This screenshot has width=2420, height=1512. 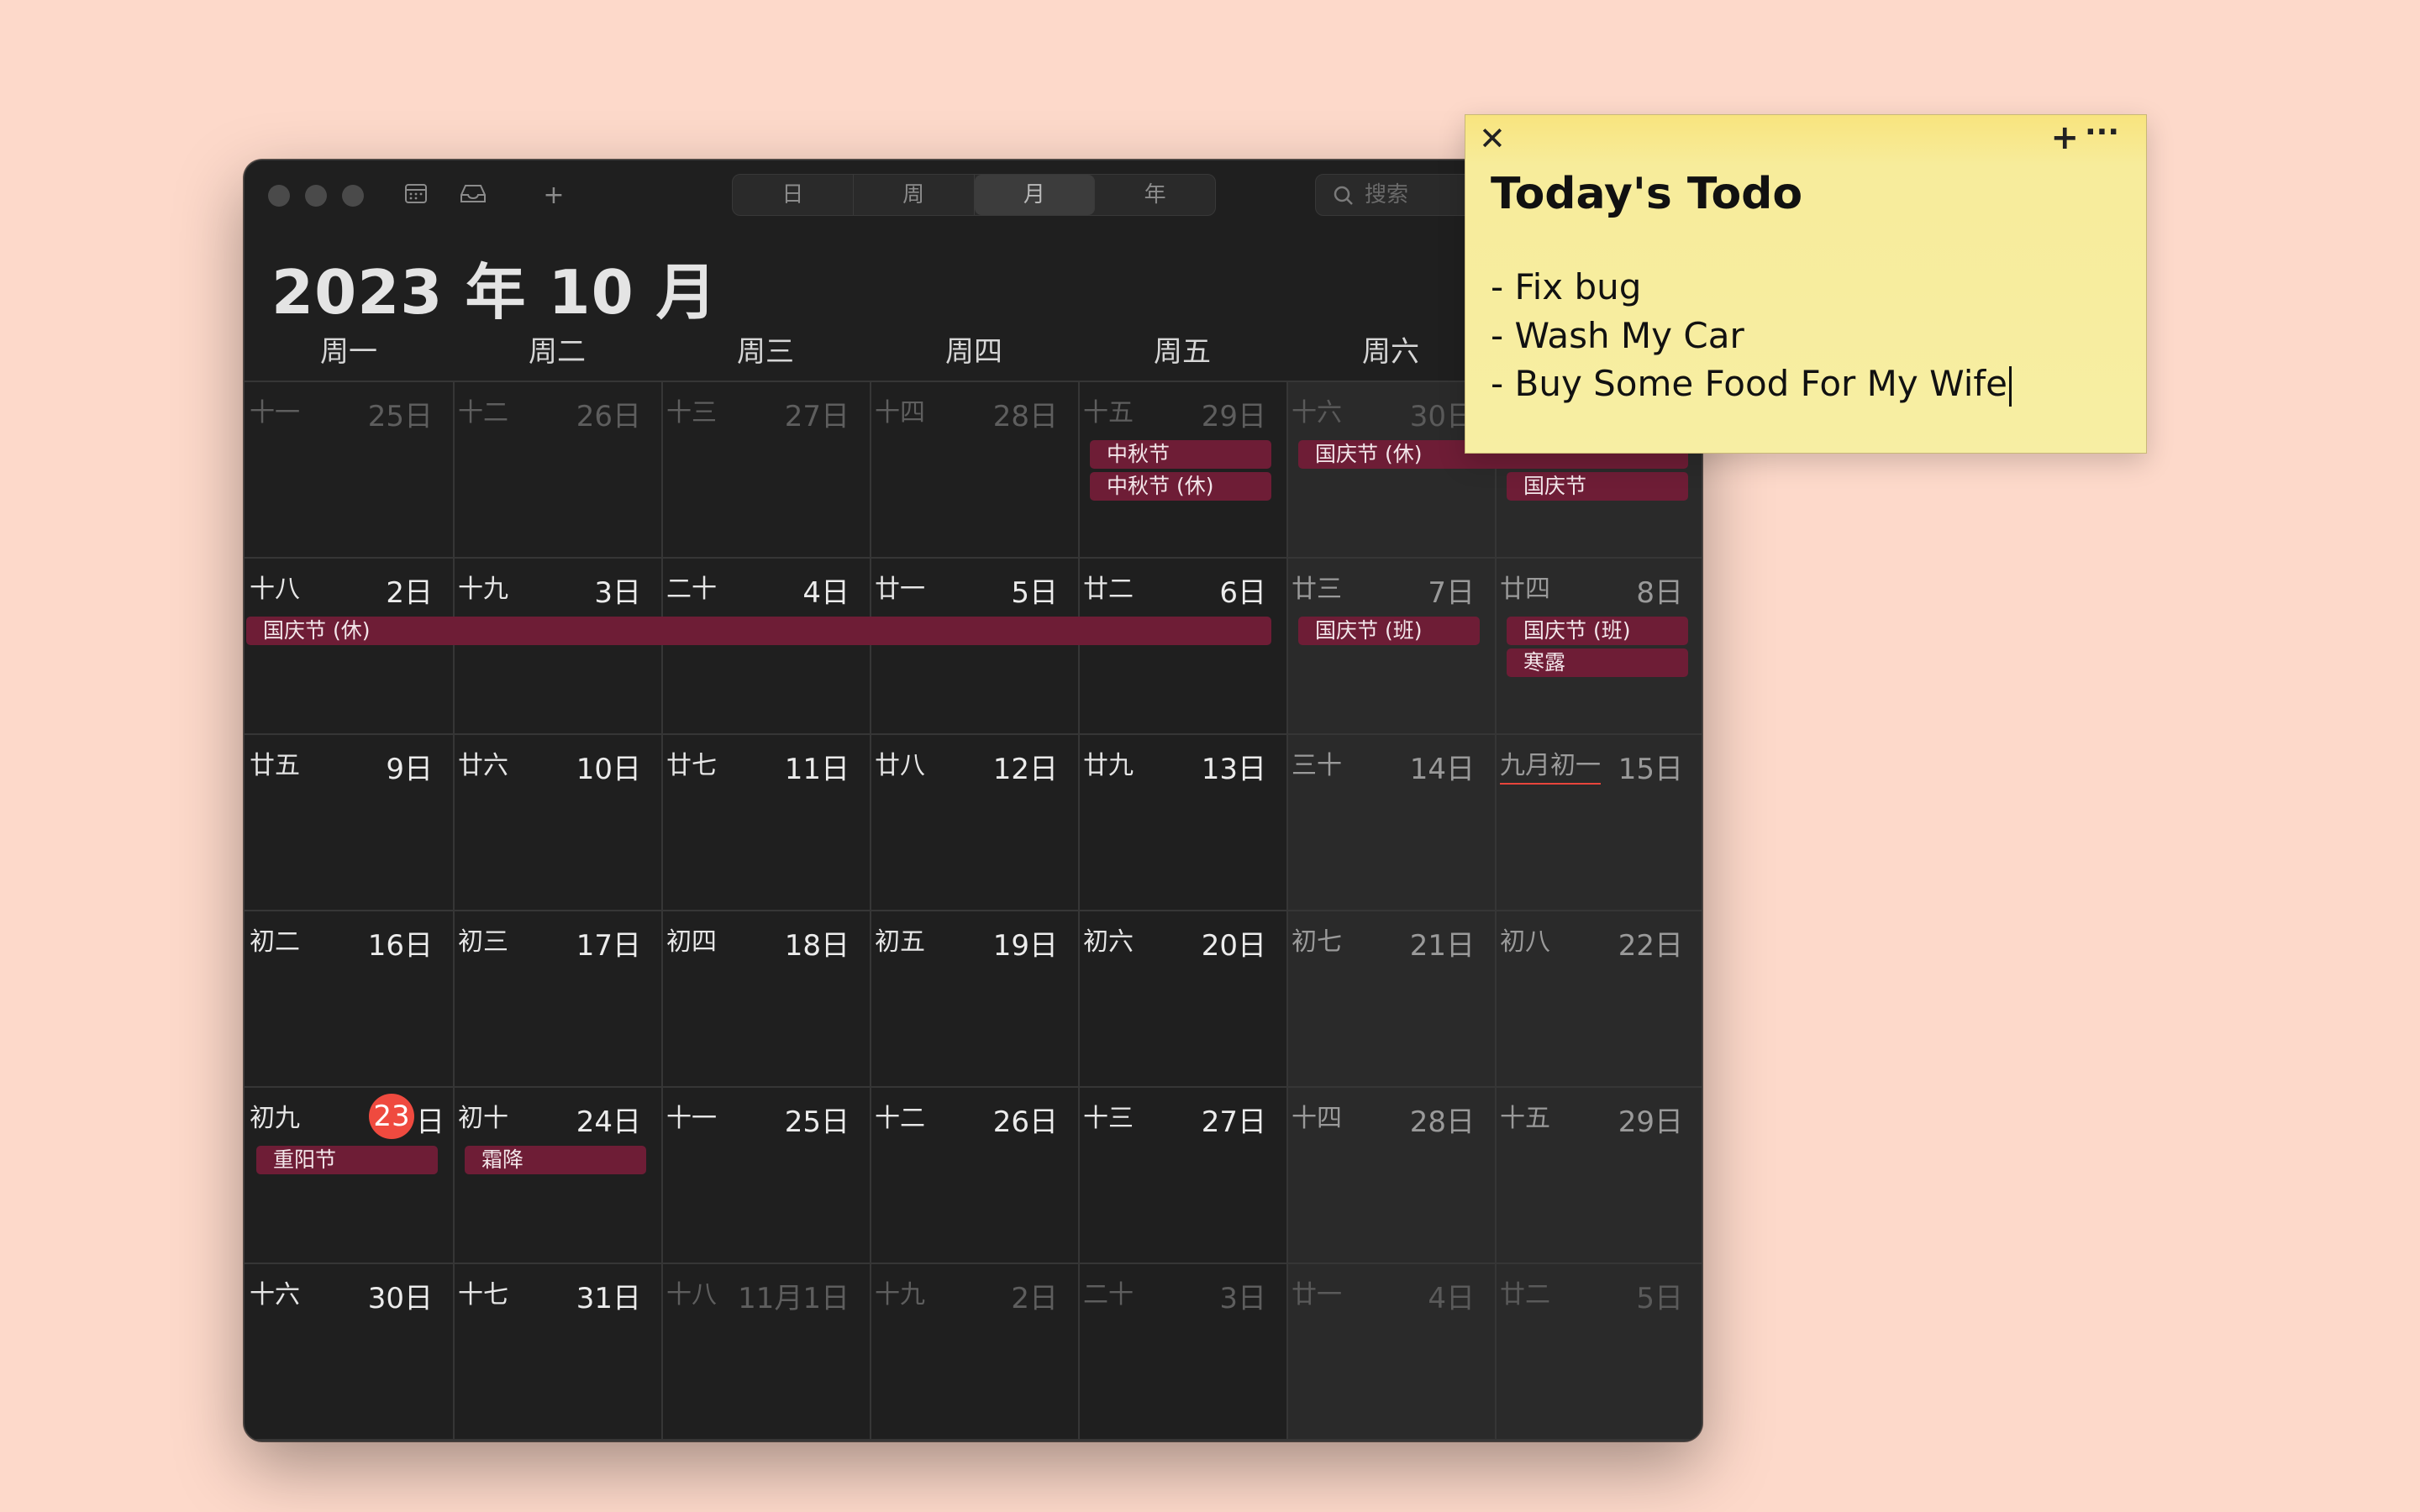 I want to click on day-cell: 初七 21日, so click(x=1390, y=999).